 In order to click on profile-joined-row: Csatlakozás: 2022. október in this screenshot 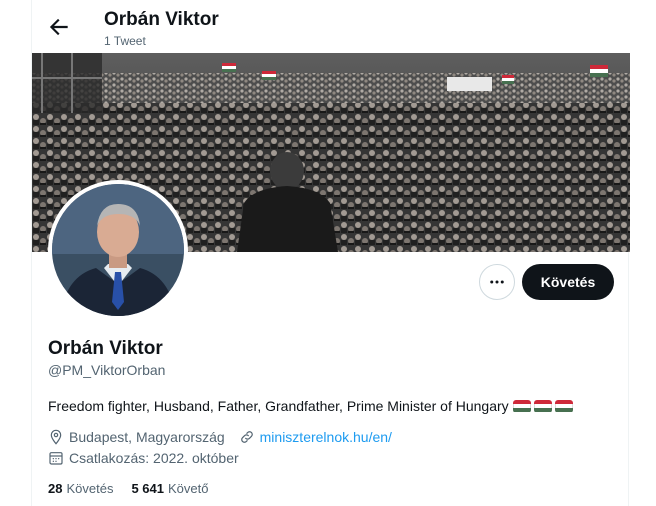, I will do `click(143, 458)`.